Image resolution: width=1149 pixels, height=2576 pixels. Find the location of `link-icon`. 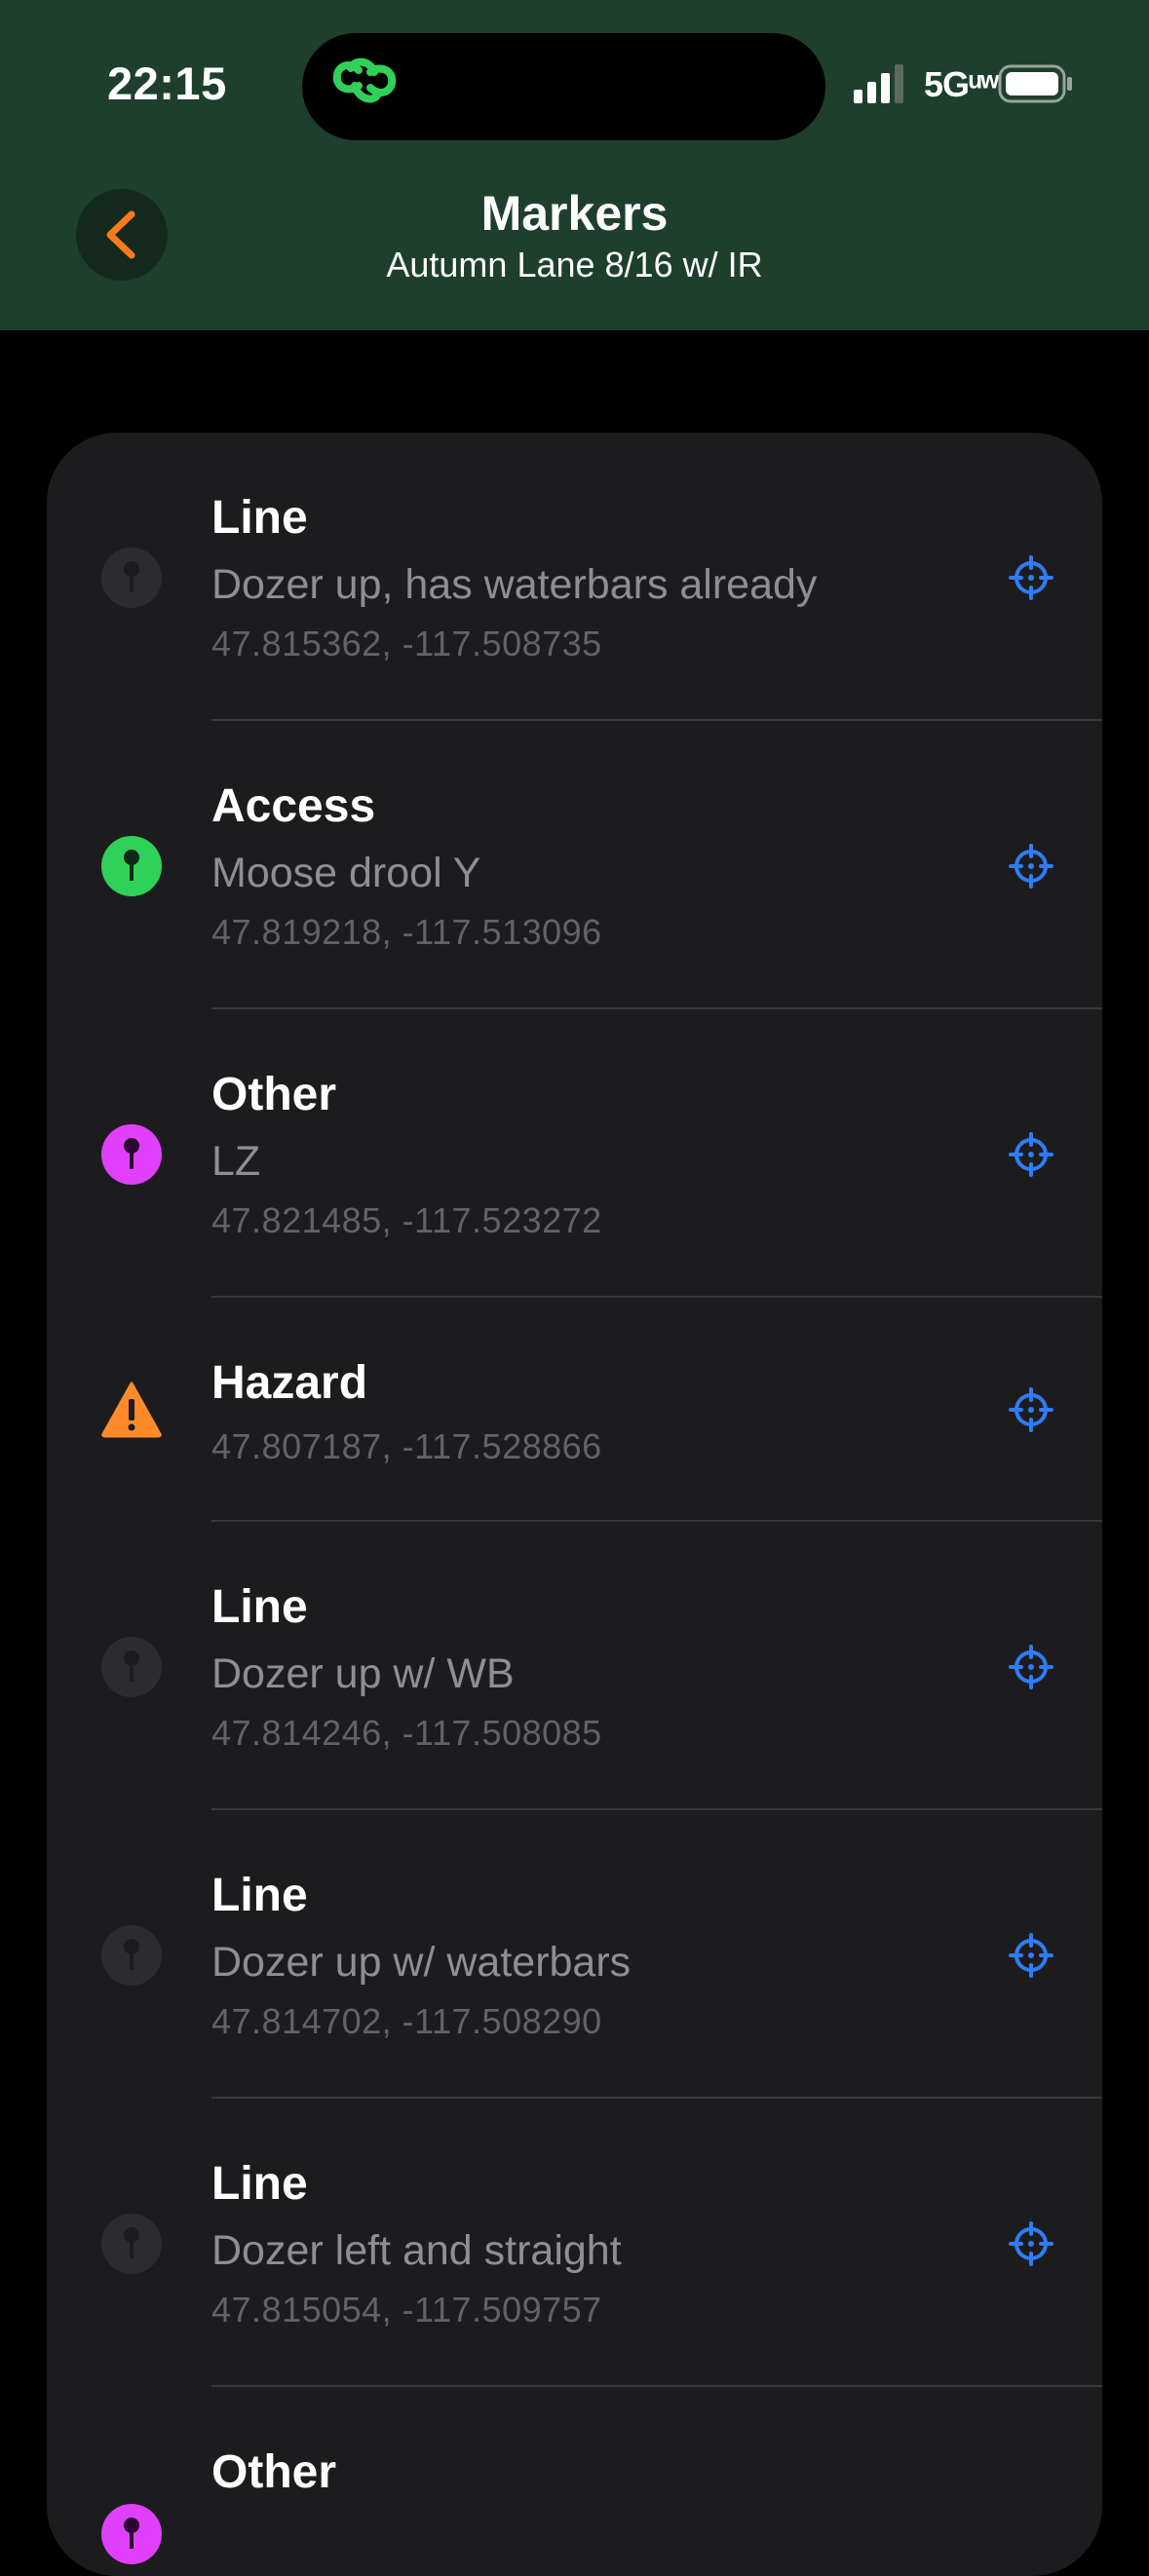

link-icon is located at coordinates (364, 80).